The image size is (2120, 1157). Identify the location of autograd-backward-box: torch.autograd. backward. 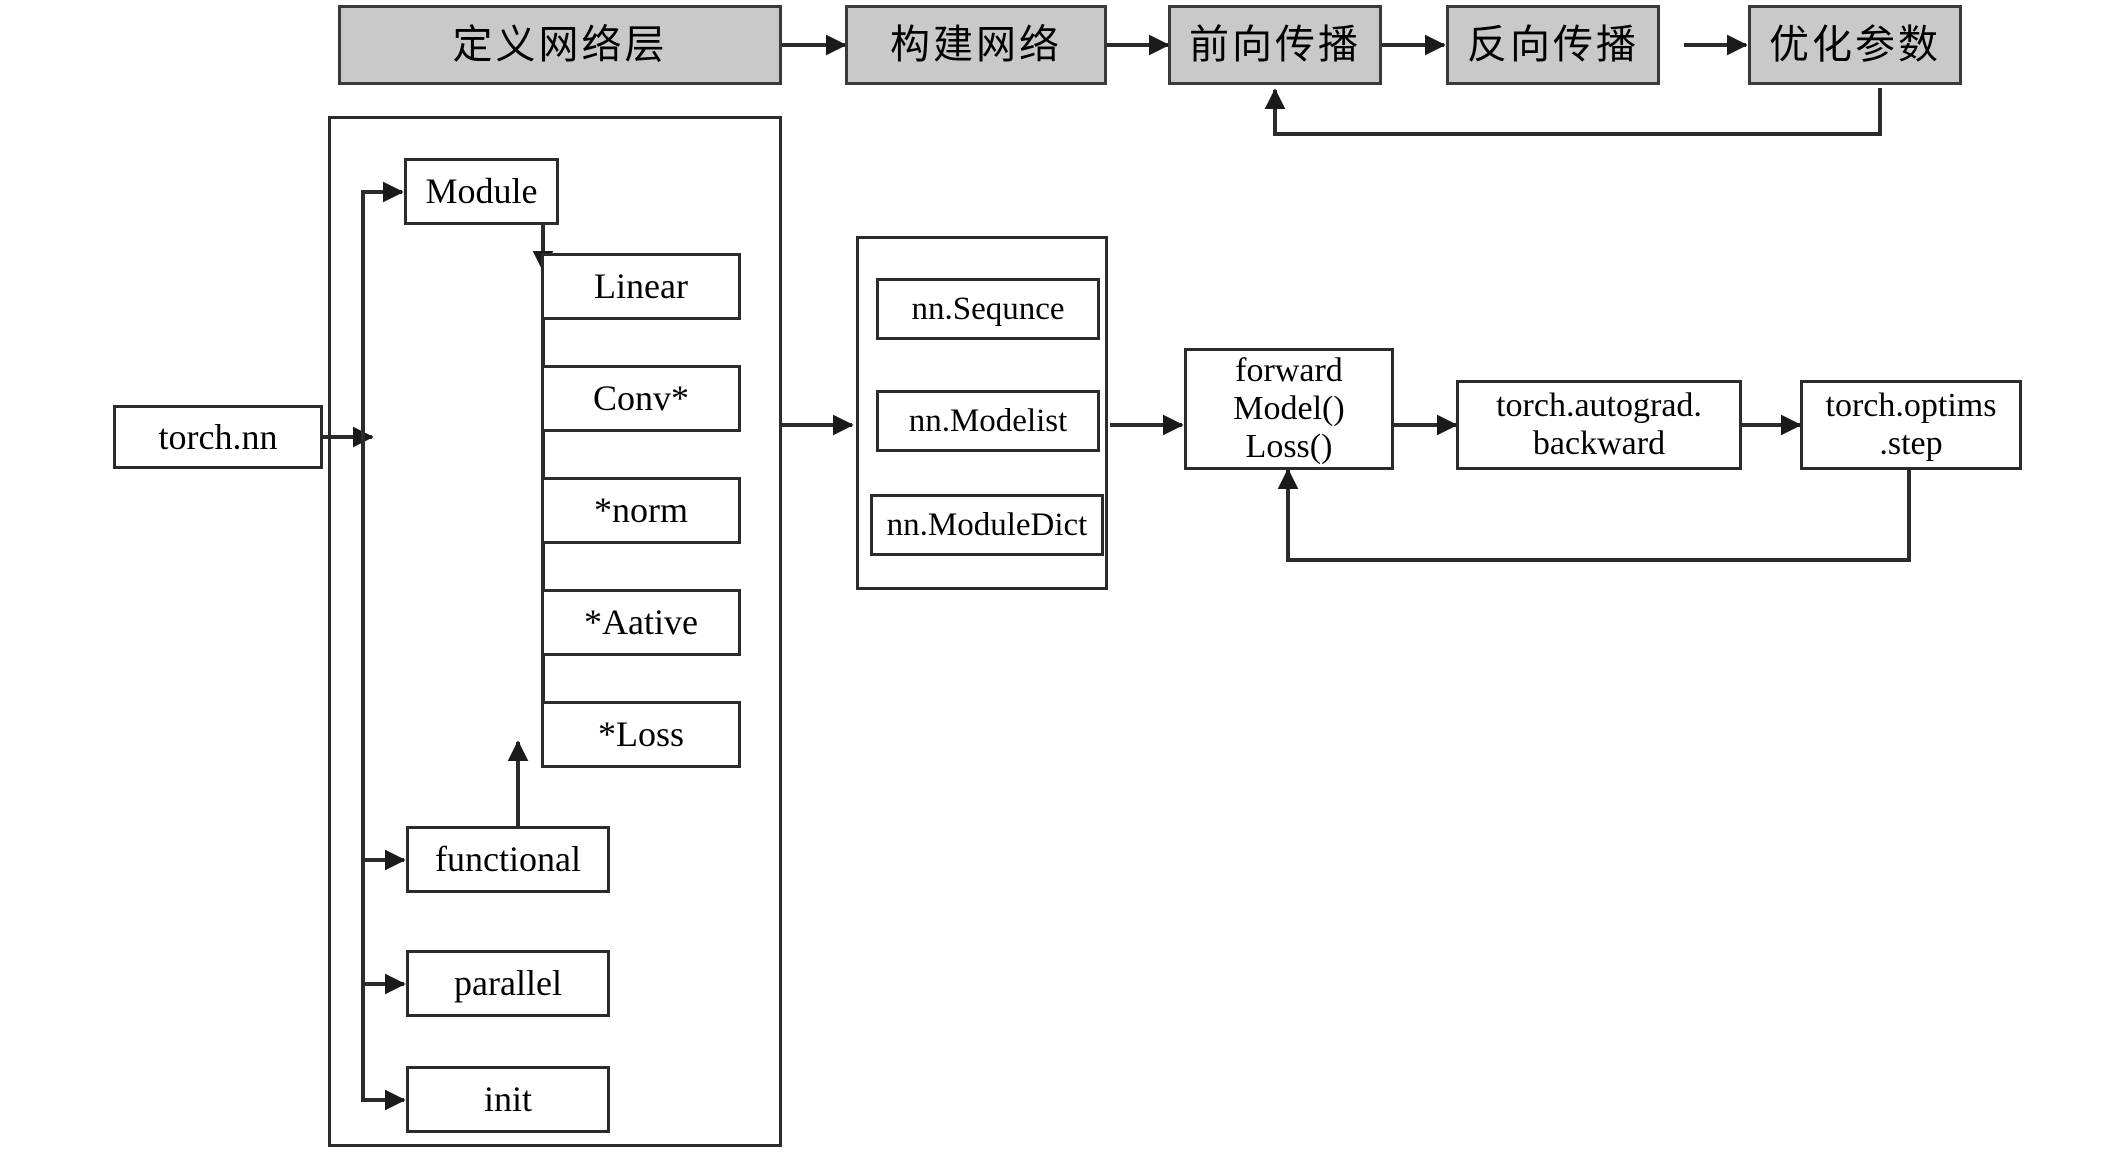
(1599, 425).